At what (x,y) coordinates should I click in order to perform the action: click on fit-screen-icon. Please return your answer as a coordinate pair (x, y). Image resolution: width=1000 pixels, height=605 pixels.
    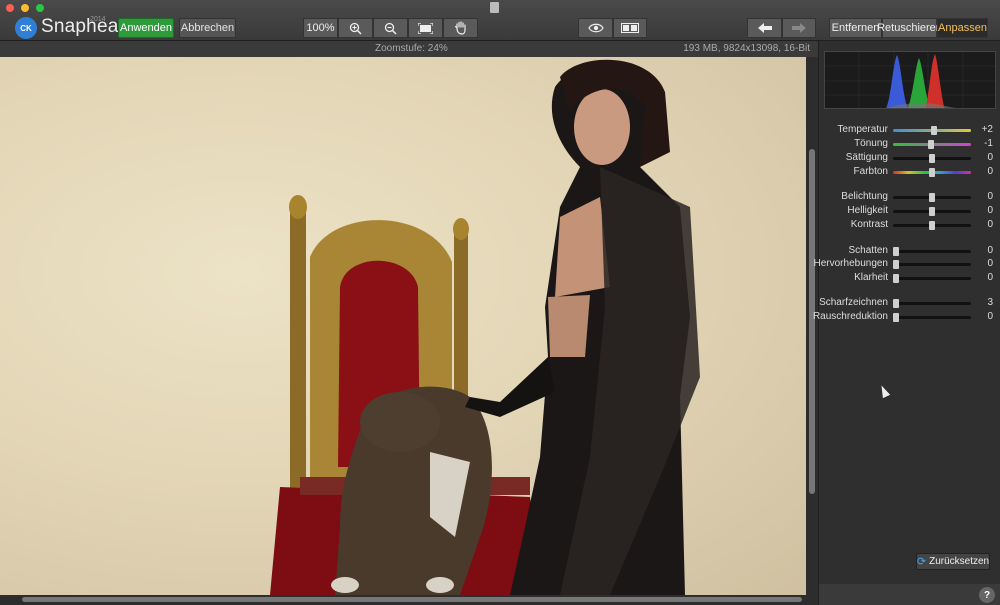
    Looking at the image, I should click on (425, 28).